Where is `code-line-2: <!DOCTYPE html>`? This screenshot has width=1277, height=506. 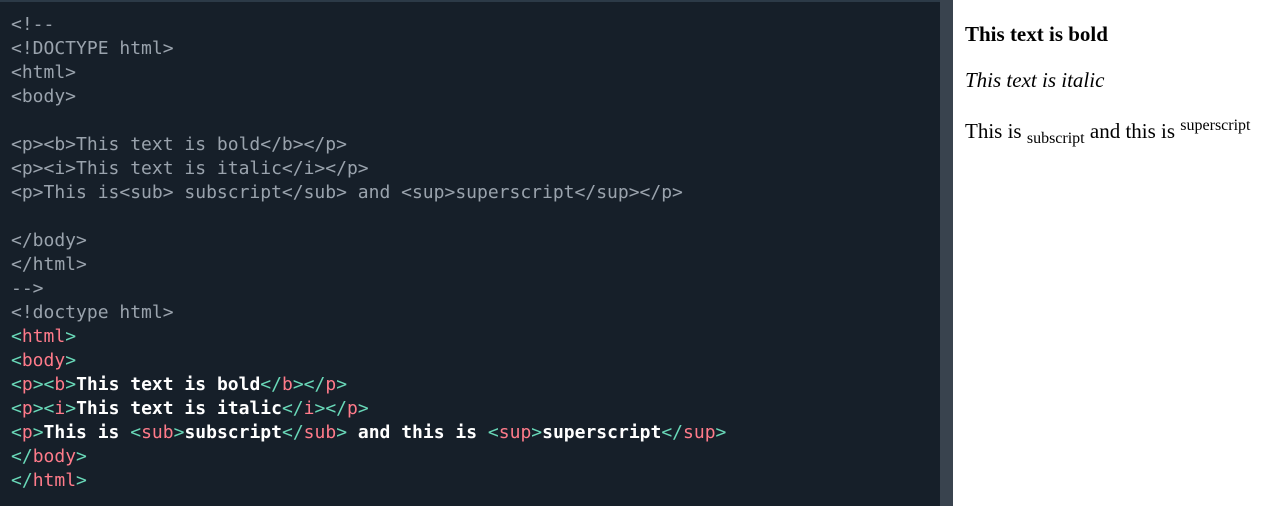 code-line-2: <!DOCTYPE html> is located at coordinates (92, 48).